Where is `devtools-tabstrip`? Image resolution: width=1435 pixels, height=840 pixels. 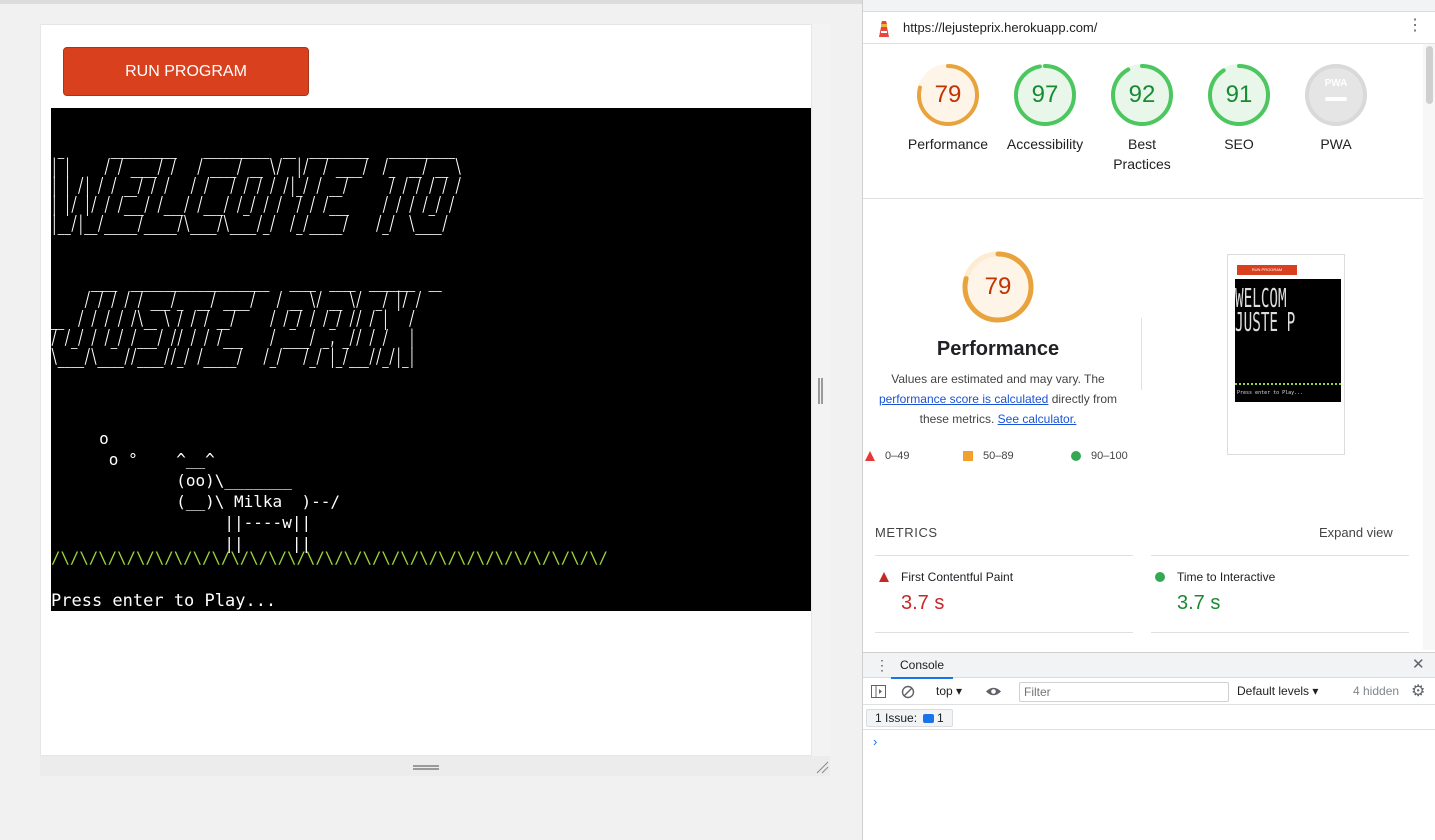
devtools-tabstrip is located at coordinates (1149, 6).